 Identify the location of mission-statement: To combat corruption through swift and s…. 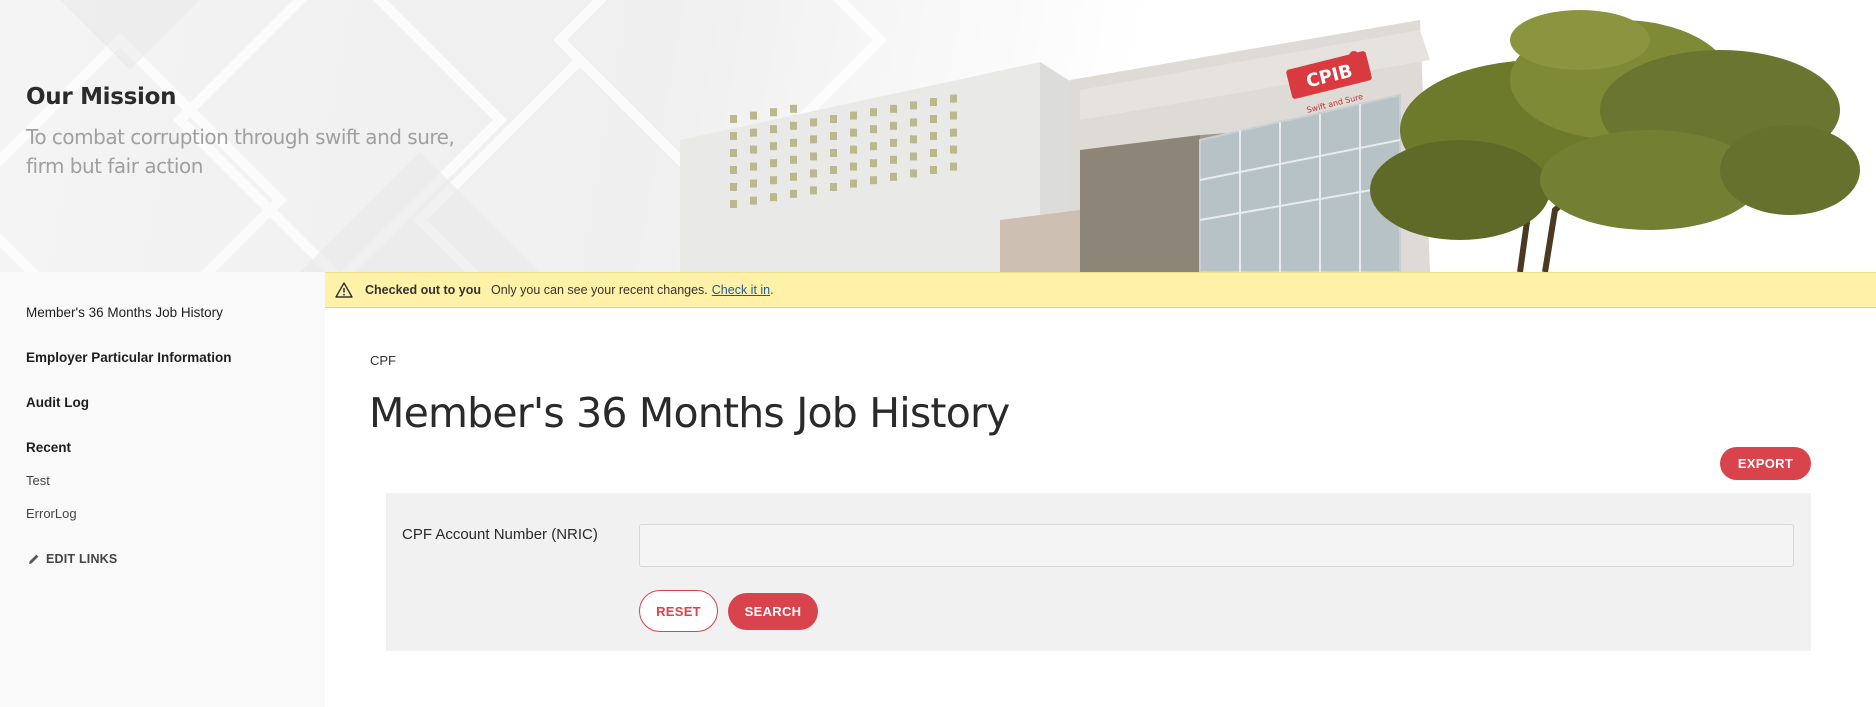
(246, 152).